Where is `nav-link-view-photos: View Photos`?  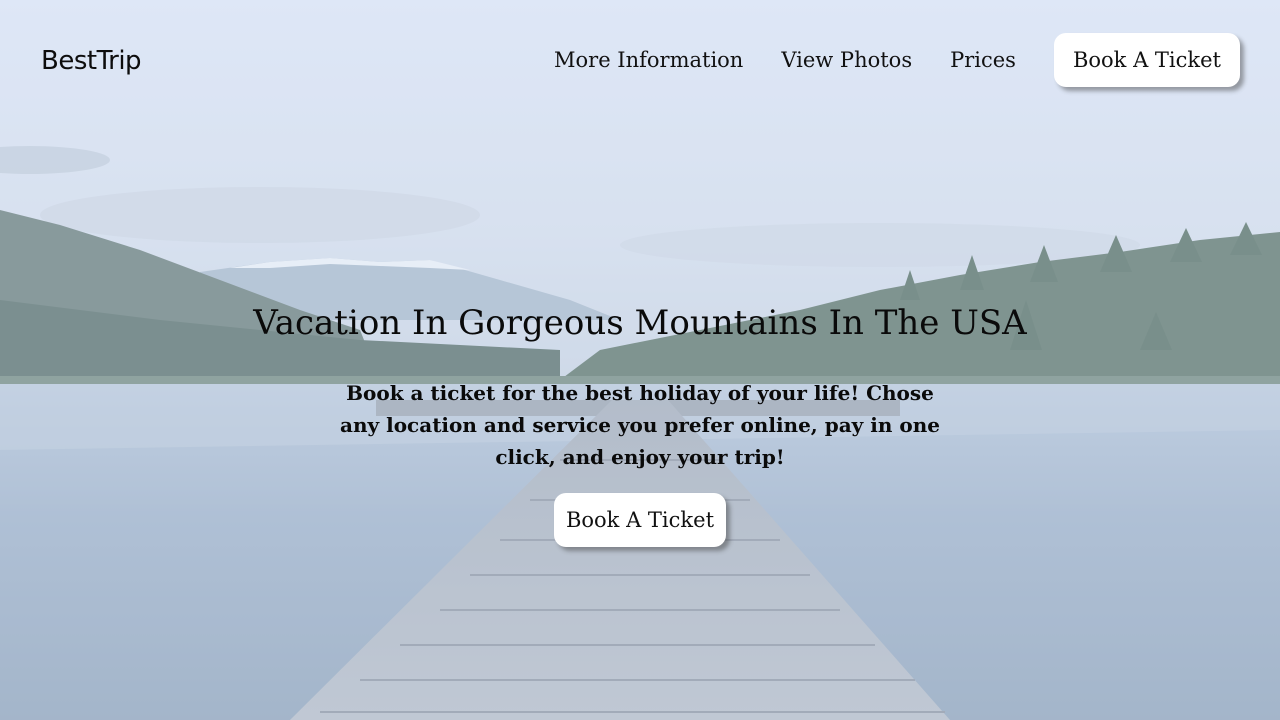 nav-link-view-photos: View Photos is located at coordinates (846, 60).